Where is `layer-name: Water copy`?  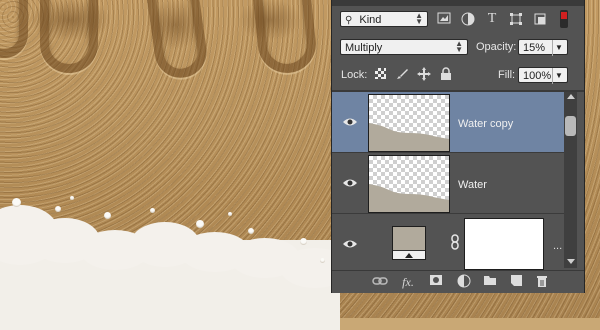
layer-name: Water copy is located at coordinates (485, 124).